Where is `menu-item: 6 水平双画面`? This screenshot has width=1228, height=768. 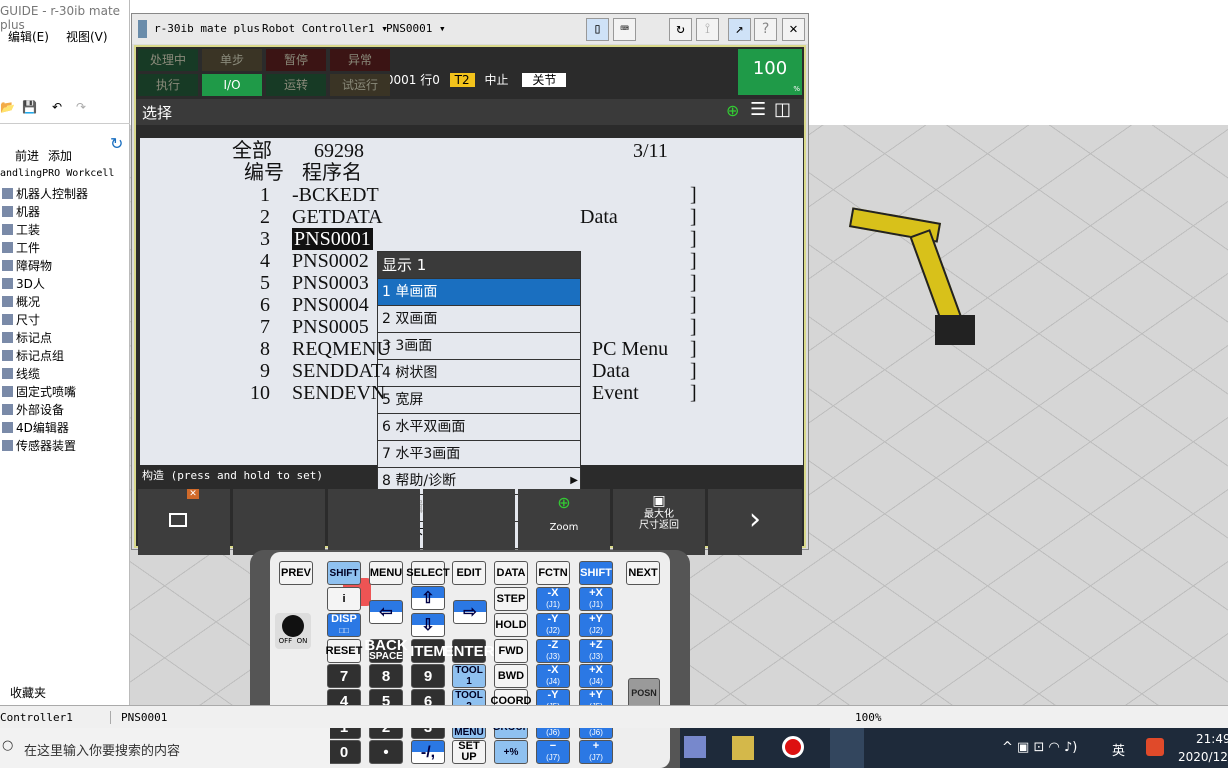 menu-item: 6 水平双画面 is located at coordinates (479, 426).